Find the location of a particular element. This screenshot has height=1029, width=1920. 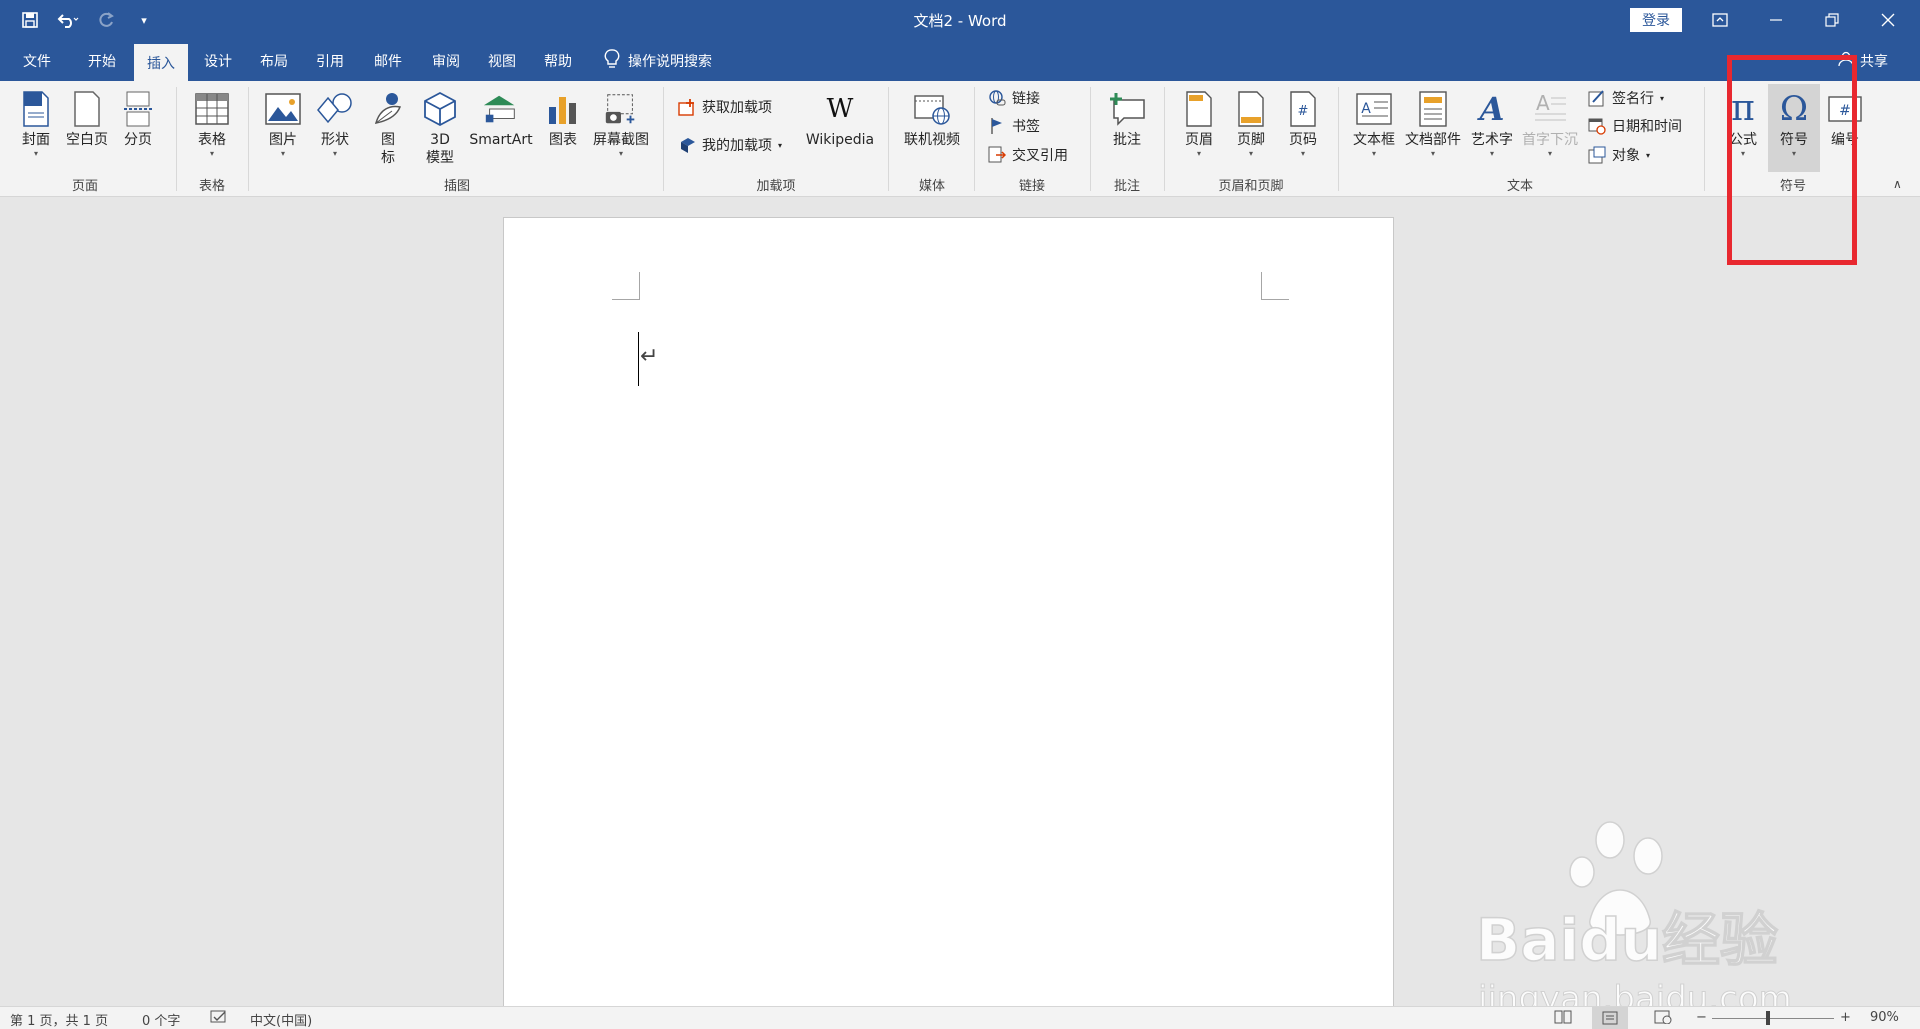

cube-icon is located at coordinates (440, 109).